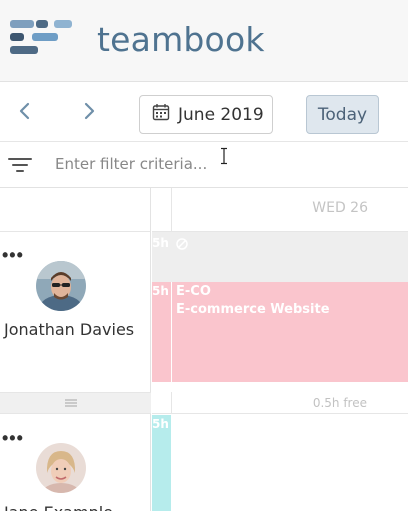  I want to click on booking-code: E-CO, so click(193, 291).